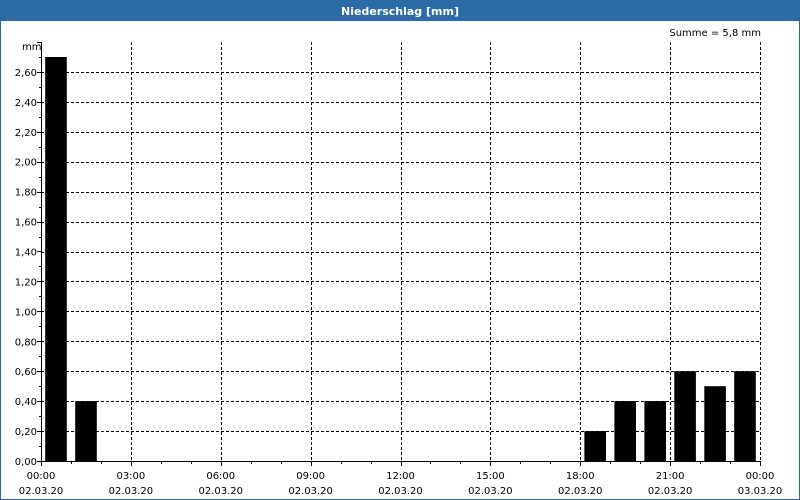  Describe the element at coordinates (26, 312) in the screenshot. I see `y-tick-label: 1,00` at that location.